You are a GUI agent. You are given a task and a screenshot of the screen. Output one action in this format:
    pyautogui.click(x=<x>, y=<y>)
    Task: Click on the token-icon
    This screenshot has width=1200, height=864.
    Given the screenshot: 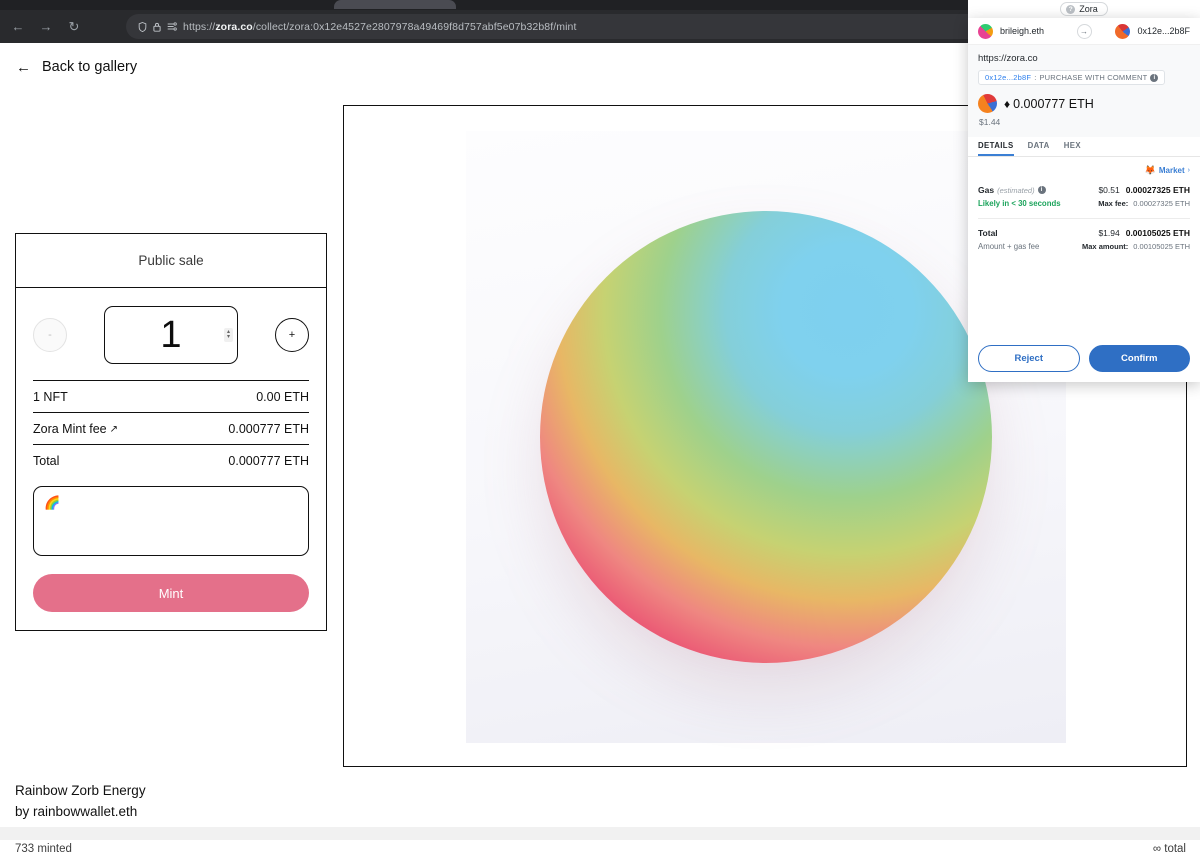 What is the action you would take?
    pyautogui.click(x=987, y=103)
    